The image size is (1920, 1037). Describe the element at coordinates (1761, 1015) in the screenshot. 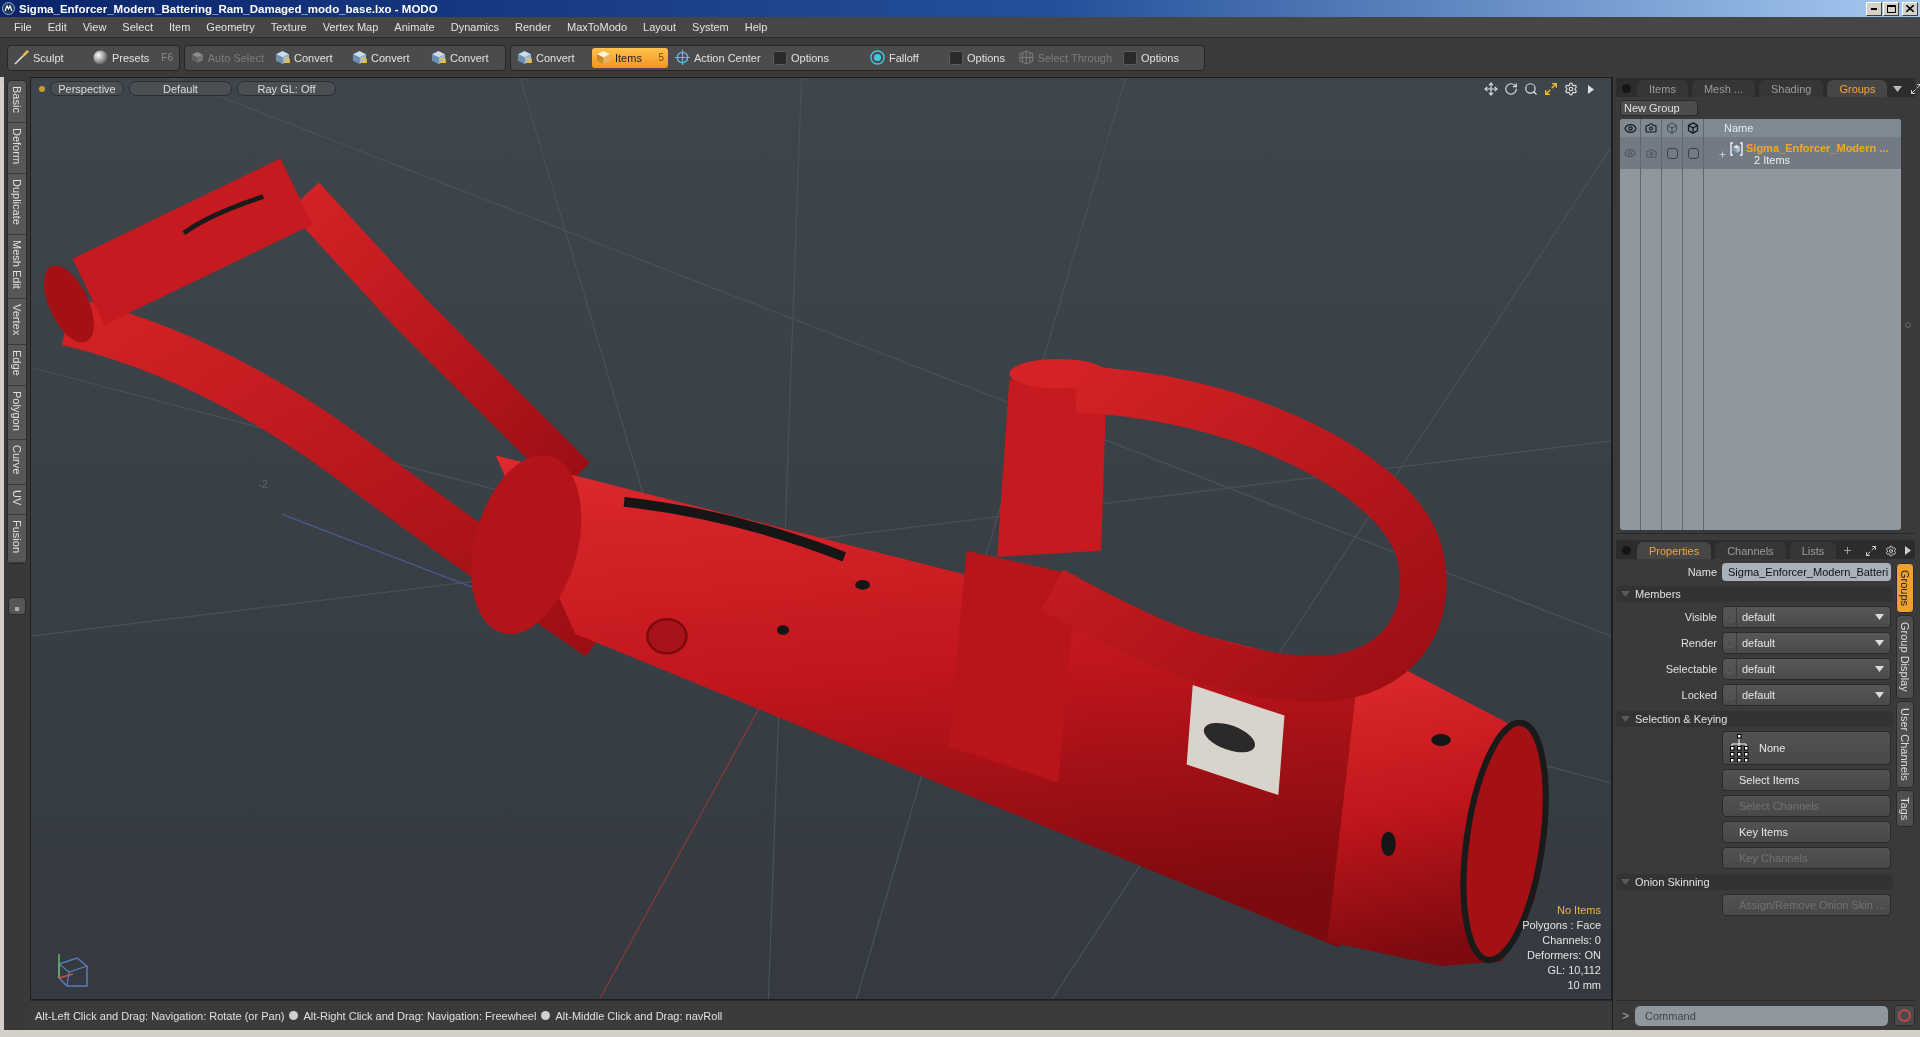

I see `command-field: Command` at that location.